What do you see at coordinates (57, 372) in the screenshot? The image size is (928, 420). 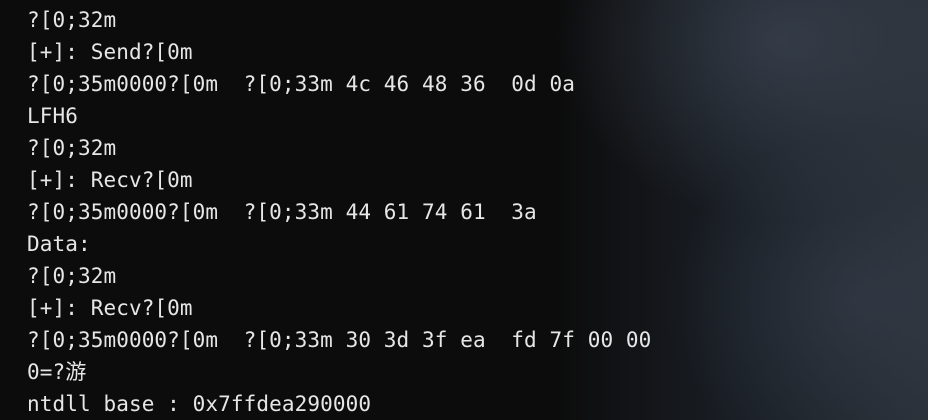 I see `terminal-line: 0=?游` at bounding box center [57, 372].